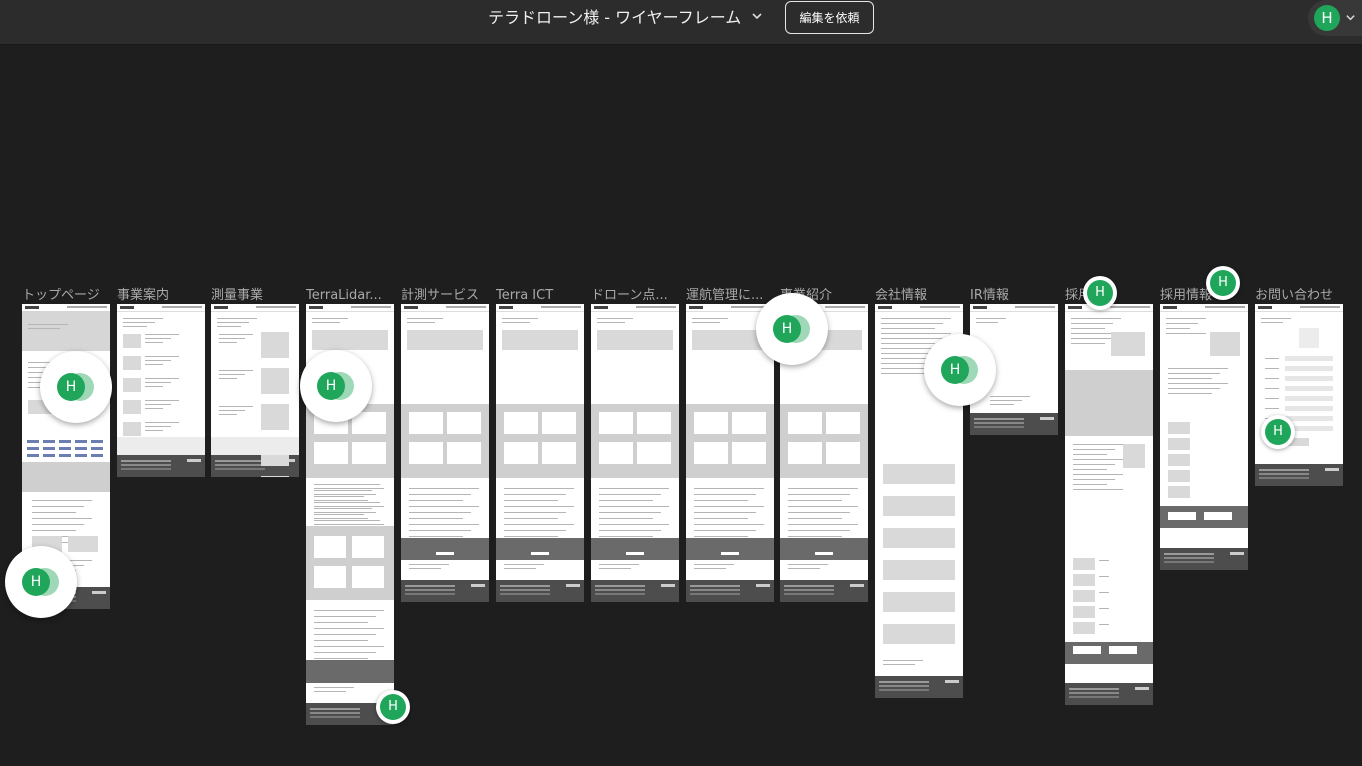  I want to click on frame-label: 会社情報, so click(919, 296).